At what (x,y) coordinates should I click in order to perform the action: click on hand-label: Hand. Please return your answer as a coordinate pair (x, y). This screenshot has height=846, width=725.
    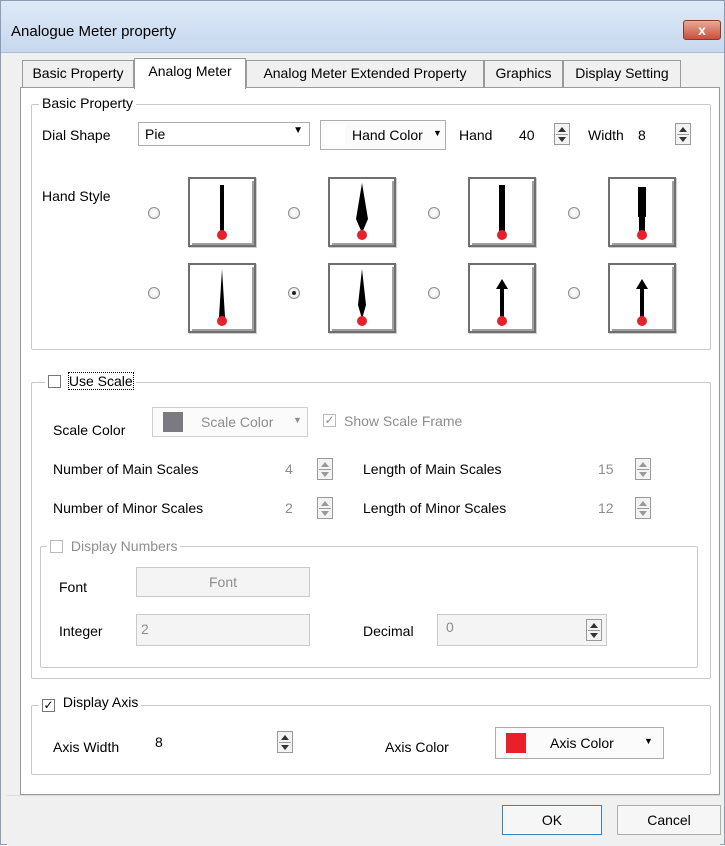
    Looking at the image, I should click on (476, 135).